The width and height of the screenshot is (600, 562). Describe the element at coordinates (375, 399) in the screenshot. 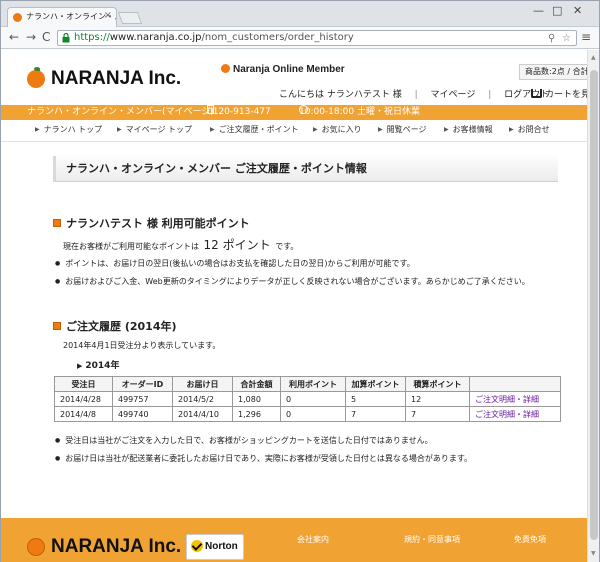

I see `cell-added-points: 5` at that location.